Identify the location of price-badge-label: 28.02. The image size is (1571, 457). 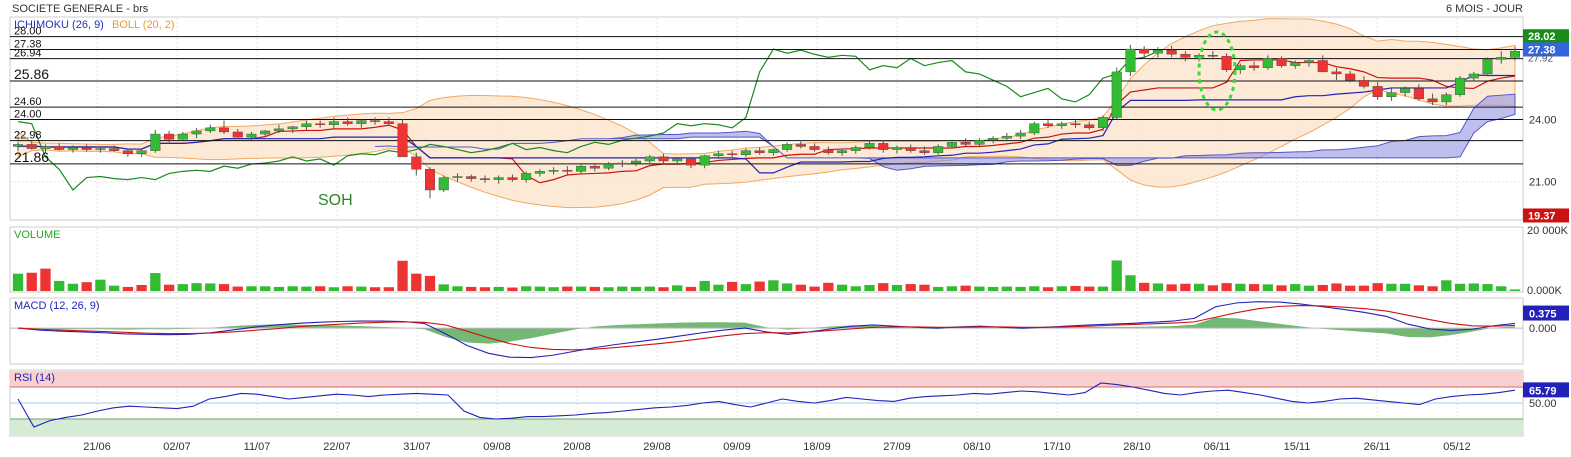
(1542, 37).